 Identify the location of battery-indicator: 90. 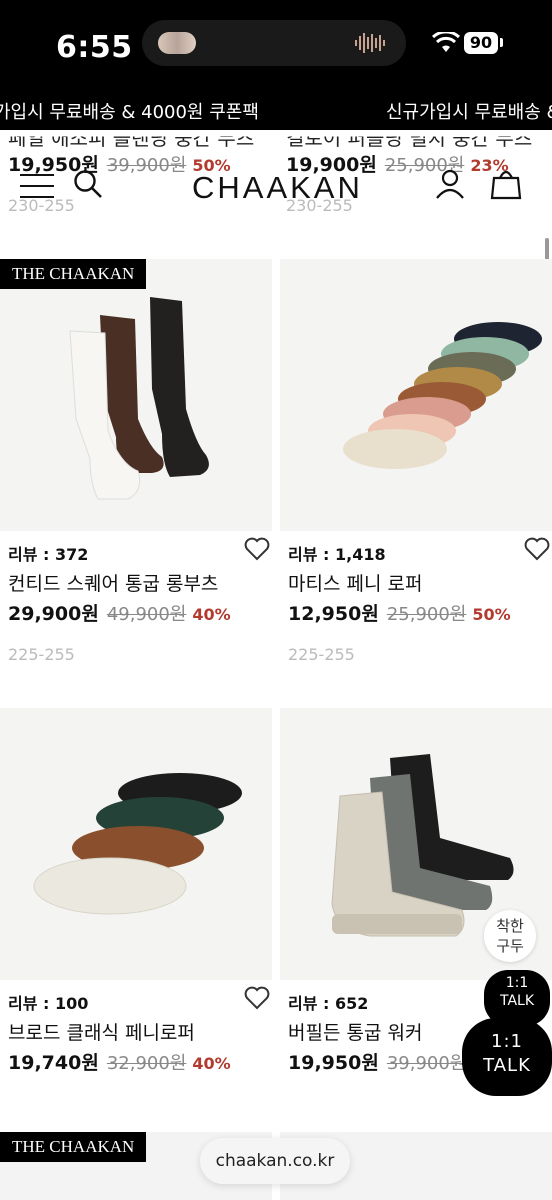
(481, 43).